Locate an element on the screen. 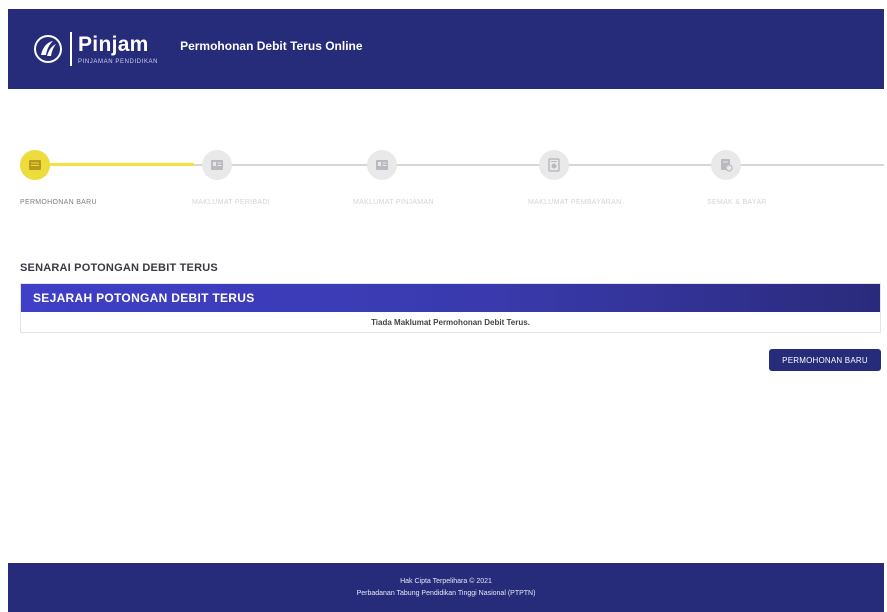  step-maklumat-pinjaman is located at coordinates (382, 165).